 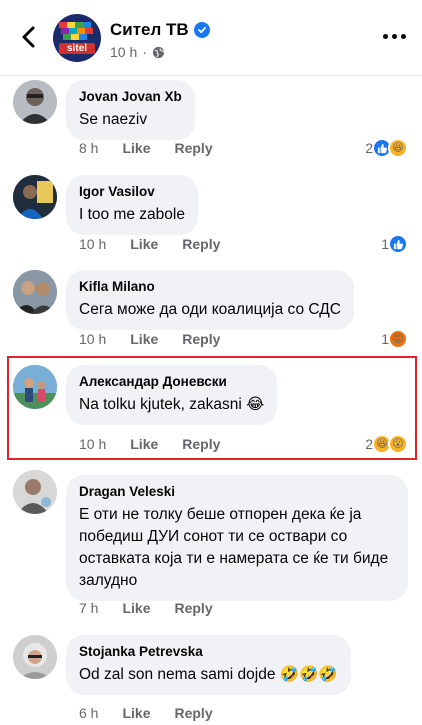 I want to click on post-time: 10 h, so click(x=124, y=52).